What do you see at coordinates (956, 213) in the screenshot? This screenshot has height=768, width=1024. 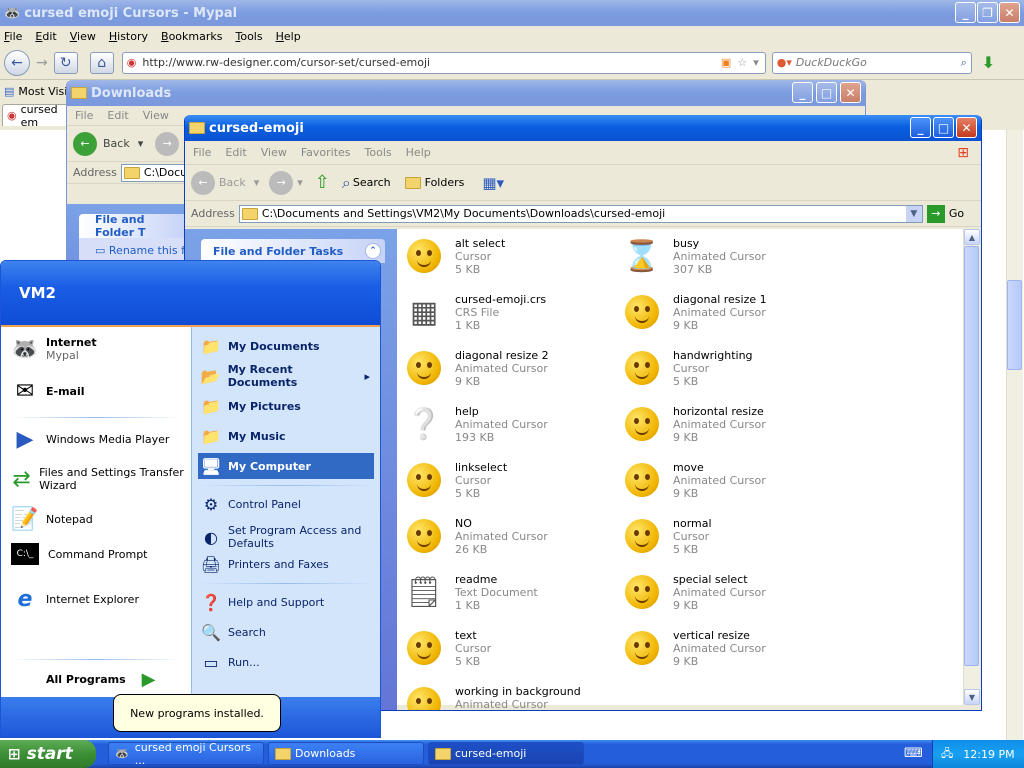 I see `go-button: Go` at bounding box center [956, 213].